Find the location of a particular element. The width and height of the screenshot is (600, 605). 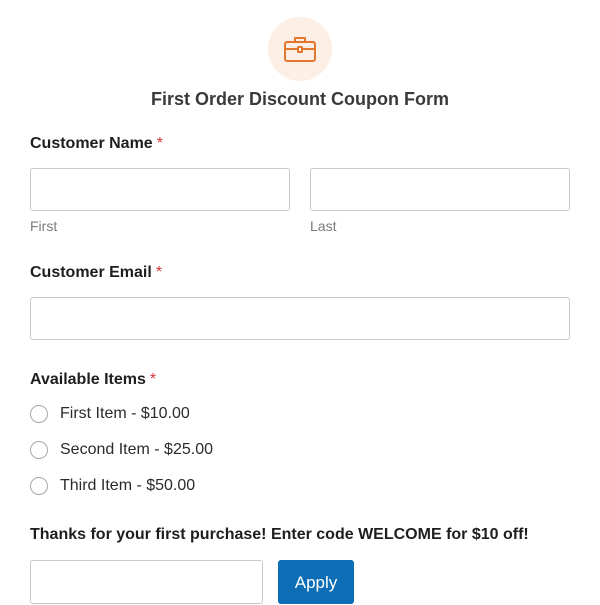

item-option-label: Third Item - $50.00 is located at coordinates (128, 485).